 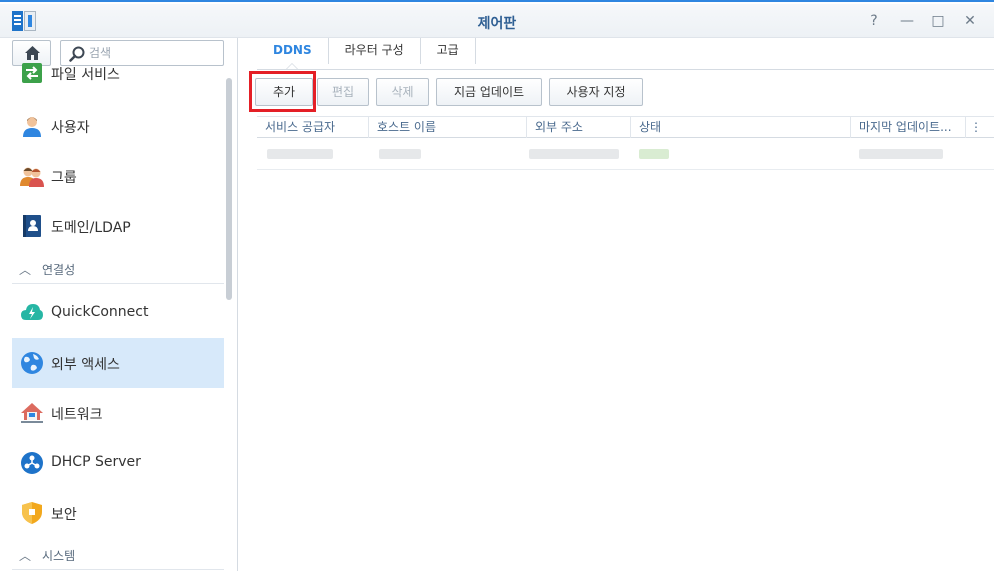 I want to click on tab-label: 라우터 구성, so click(x=374, y=50).